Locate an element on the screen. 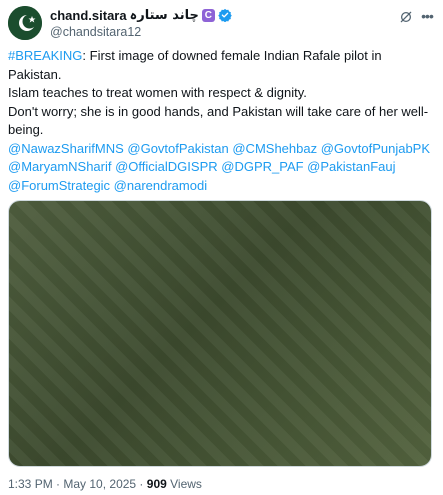  hashtag-link: #BREAKING is located at coordinates (45, 55).